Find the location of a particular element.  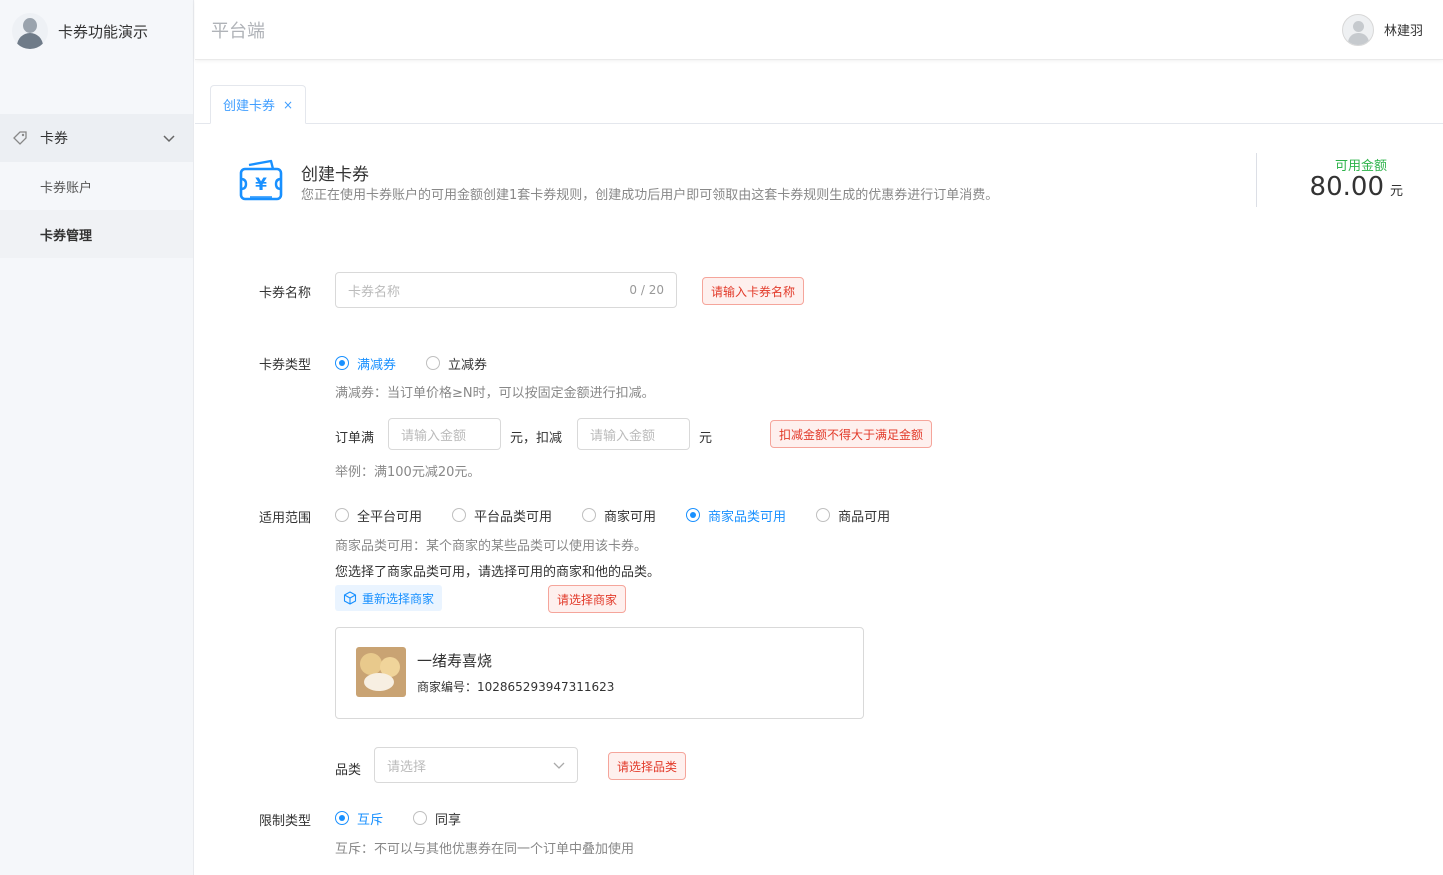

radio-label: 同享 is located at coordinates (448, 820).